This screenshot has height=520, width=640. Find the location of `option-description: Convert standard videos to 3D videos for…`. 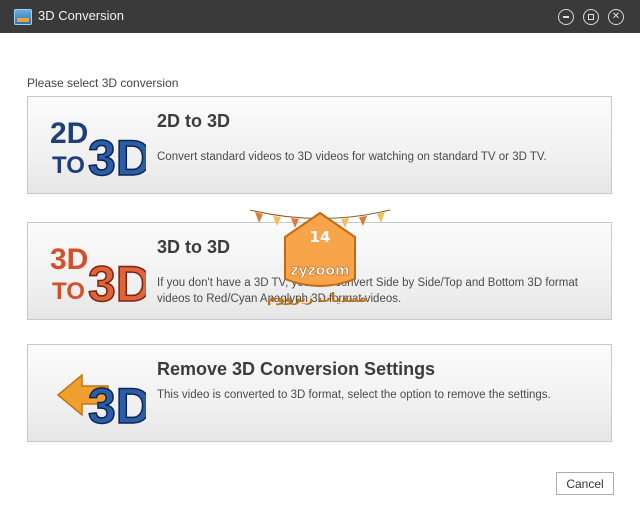

option-description: Convert standard videos to 3D videos for… is located at coordinates (352, 157).